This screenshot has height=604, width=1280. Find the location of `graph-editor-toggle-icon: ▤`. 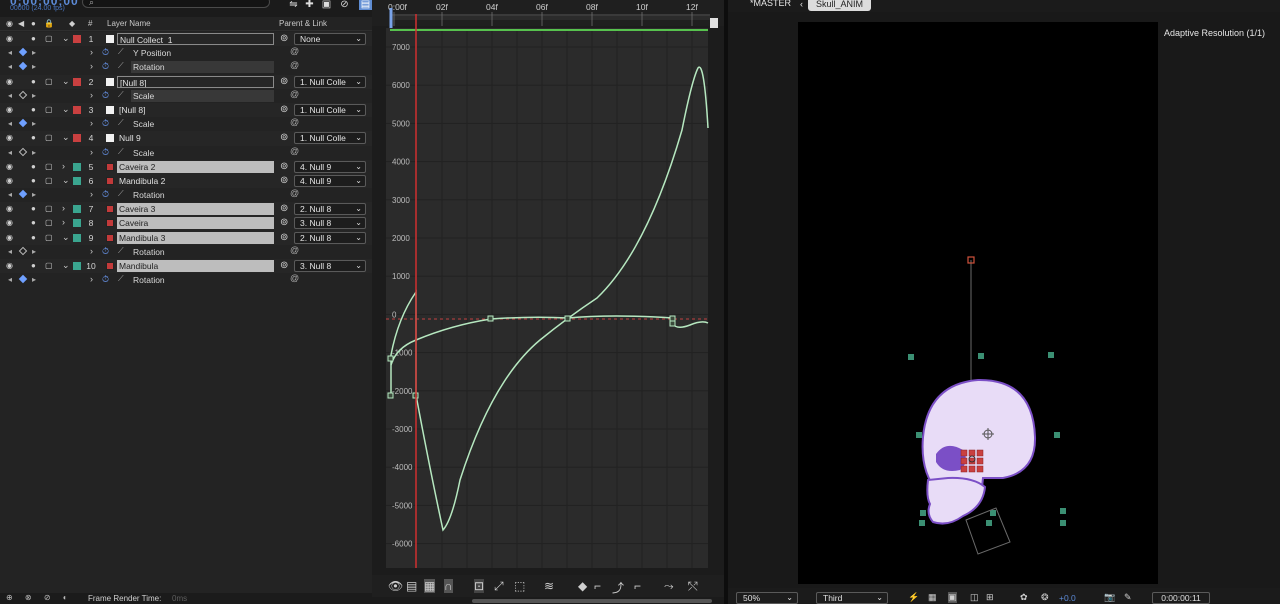

graph-editor-toggle-icon: ▤ is located at coordinates (365, 5).